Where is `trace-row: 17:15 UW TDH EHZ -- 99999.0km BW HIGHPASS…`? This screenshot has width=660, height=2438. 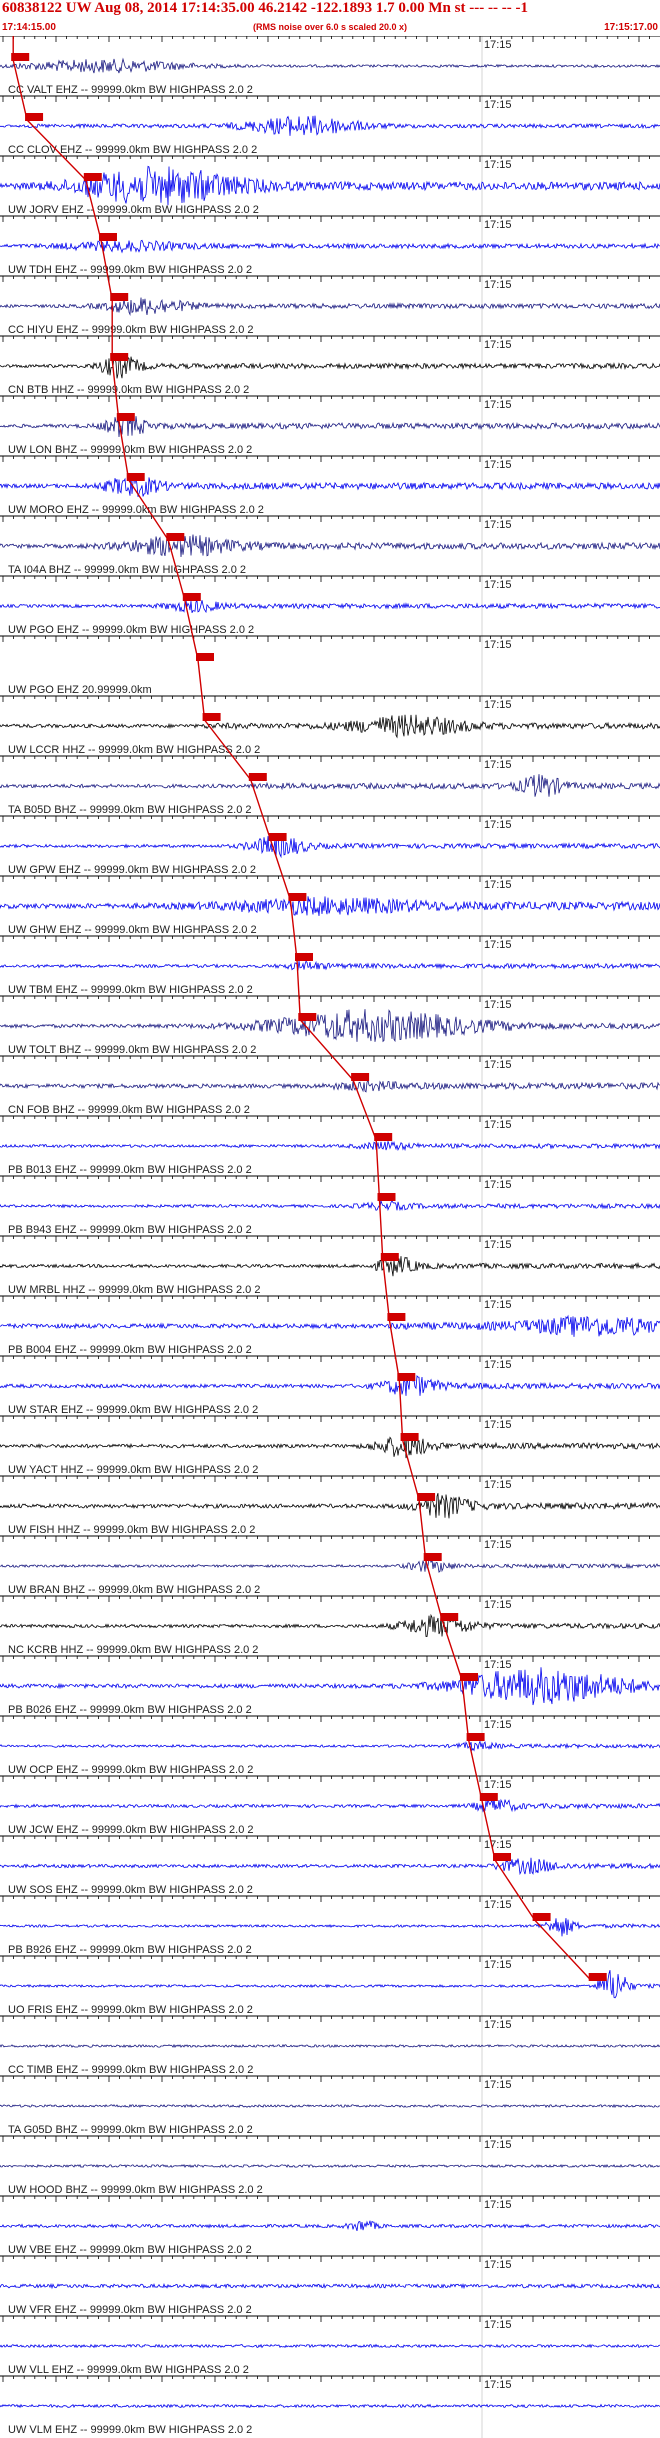
trace-row: 17:15 UW TDH EHZ -- 99999.0km BW HIGHPASS… is located at coordinates (330, 245).